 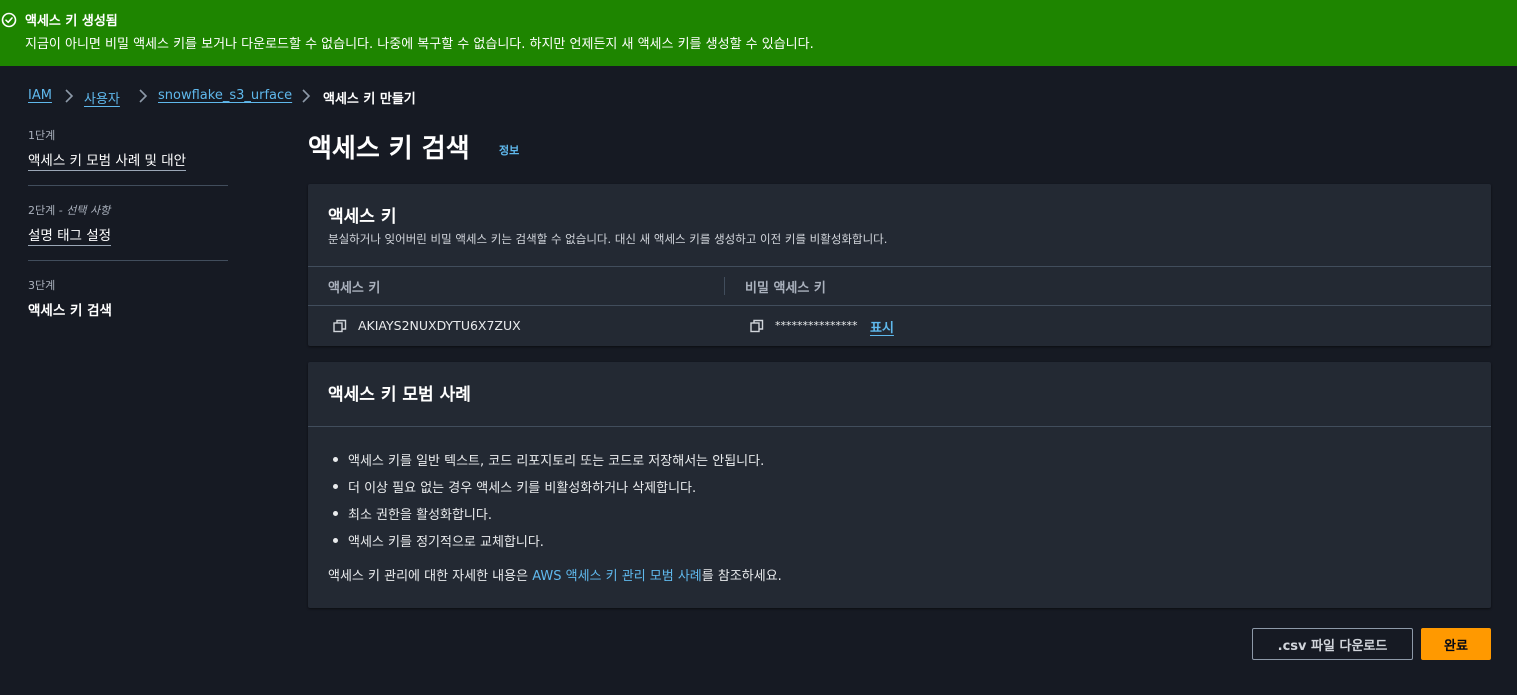 I want to click on best-practices-doc-link: AWS 액세스 키 관리 모범 사례, so click(x=617, y=576).